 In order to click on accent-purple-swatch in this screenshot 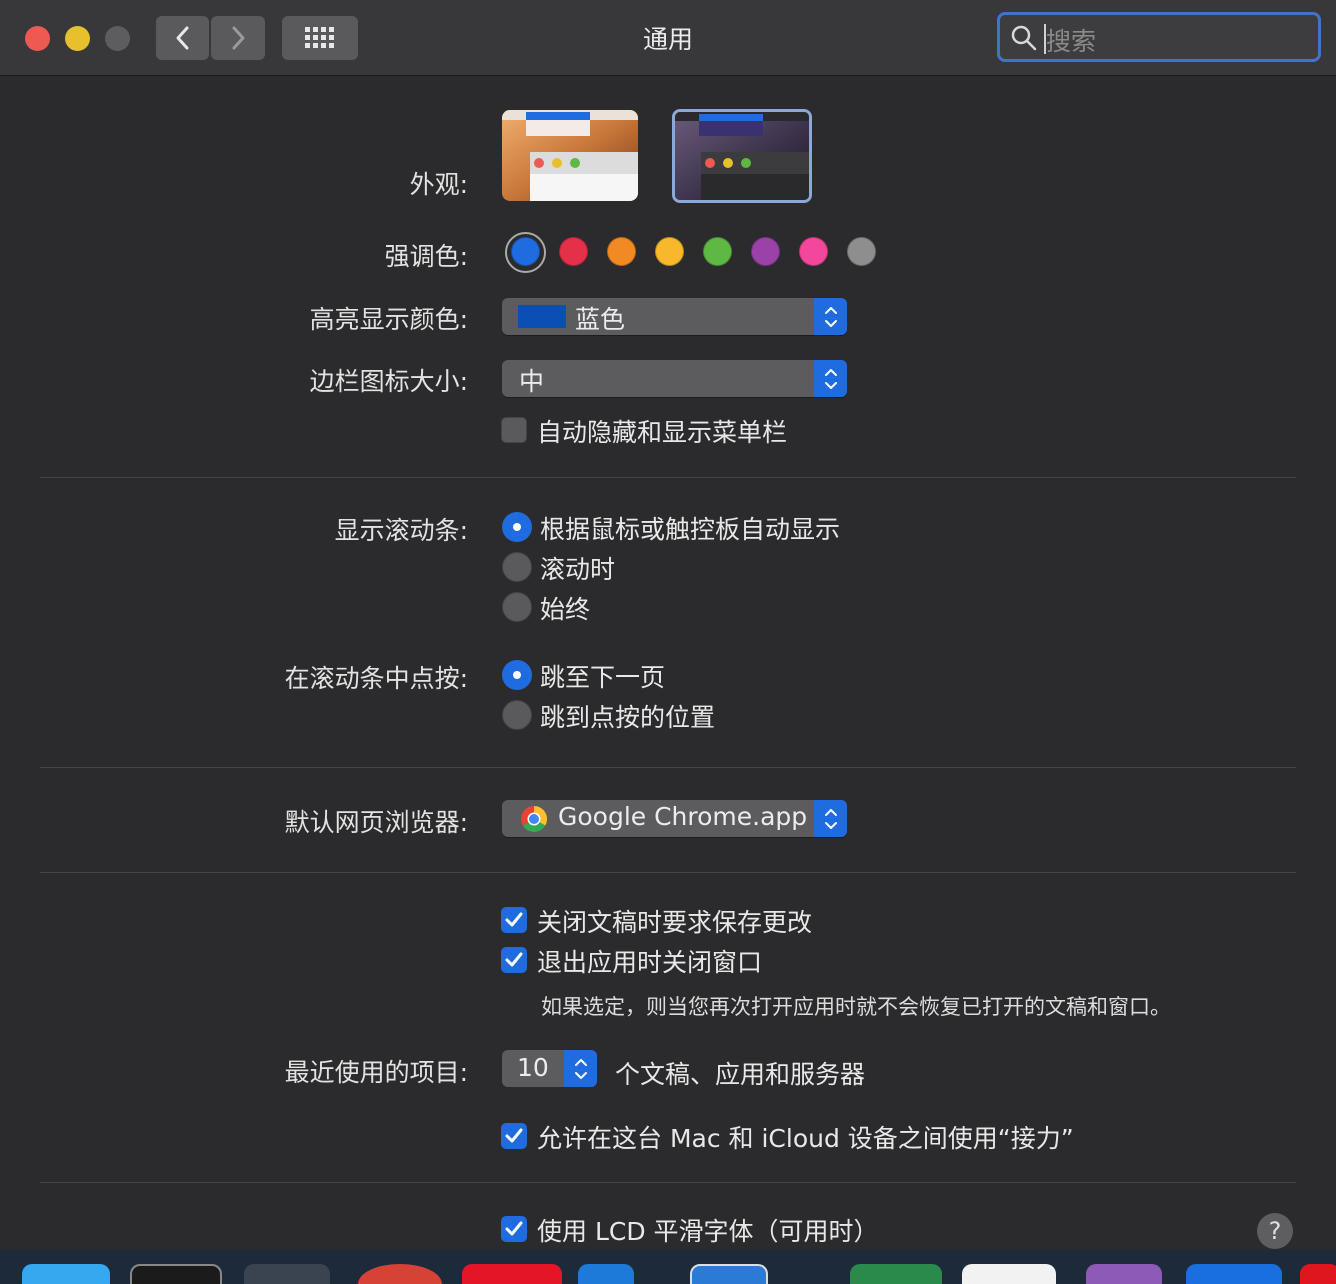, I will do `click(765, 251)`.